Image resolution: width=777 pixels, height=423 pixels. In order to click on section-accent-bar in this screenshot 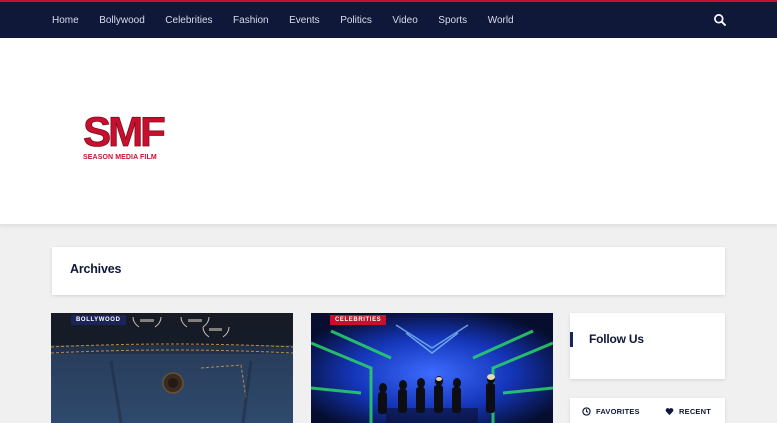, I will do `click(571, 339)`.